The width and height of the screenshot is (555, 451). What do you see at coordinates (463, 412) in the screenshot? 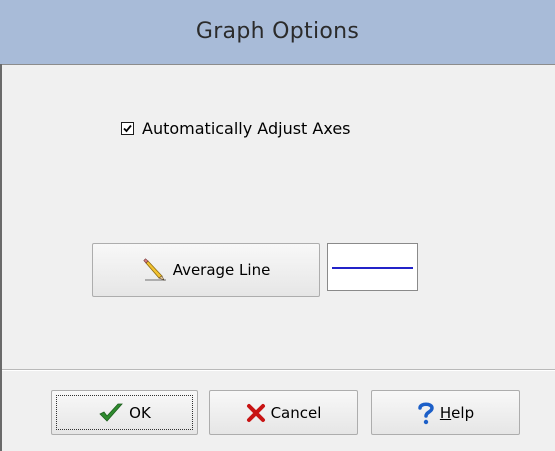
I see `help-label-rest: elp` at bounding box center [463, 412].